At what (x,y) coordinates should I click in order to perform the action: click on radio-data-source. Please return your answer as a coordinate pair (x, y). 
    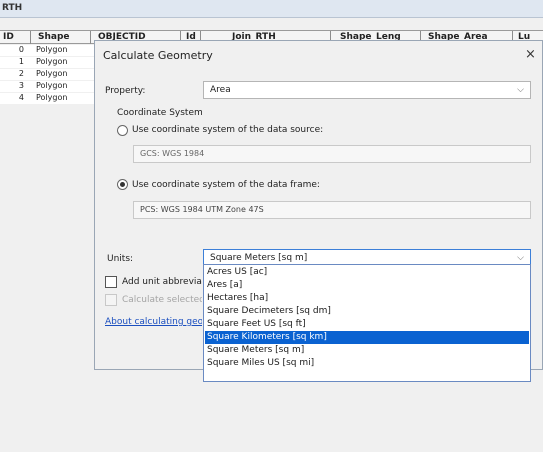
    Looking at the image, I should click on (122, 130).